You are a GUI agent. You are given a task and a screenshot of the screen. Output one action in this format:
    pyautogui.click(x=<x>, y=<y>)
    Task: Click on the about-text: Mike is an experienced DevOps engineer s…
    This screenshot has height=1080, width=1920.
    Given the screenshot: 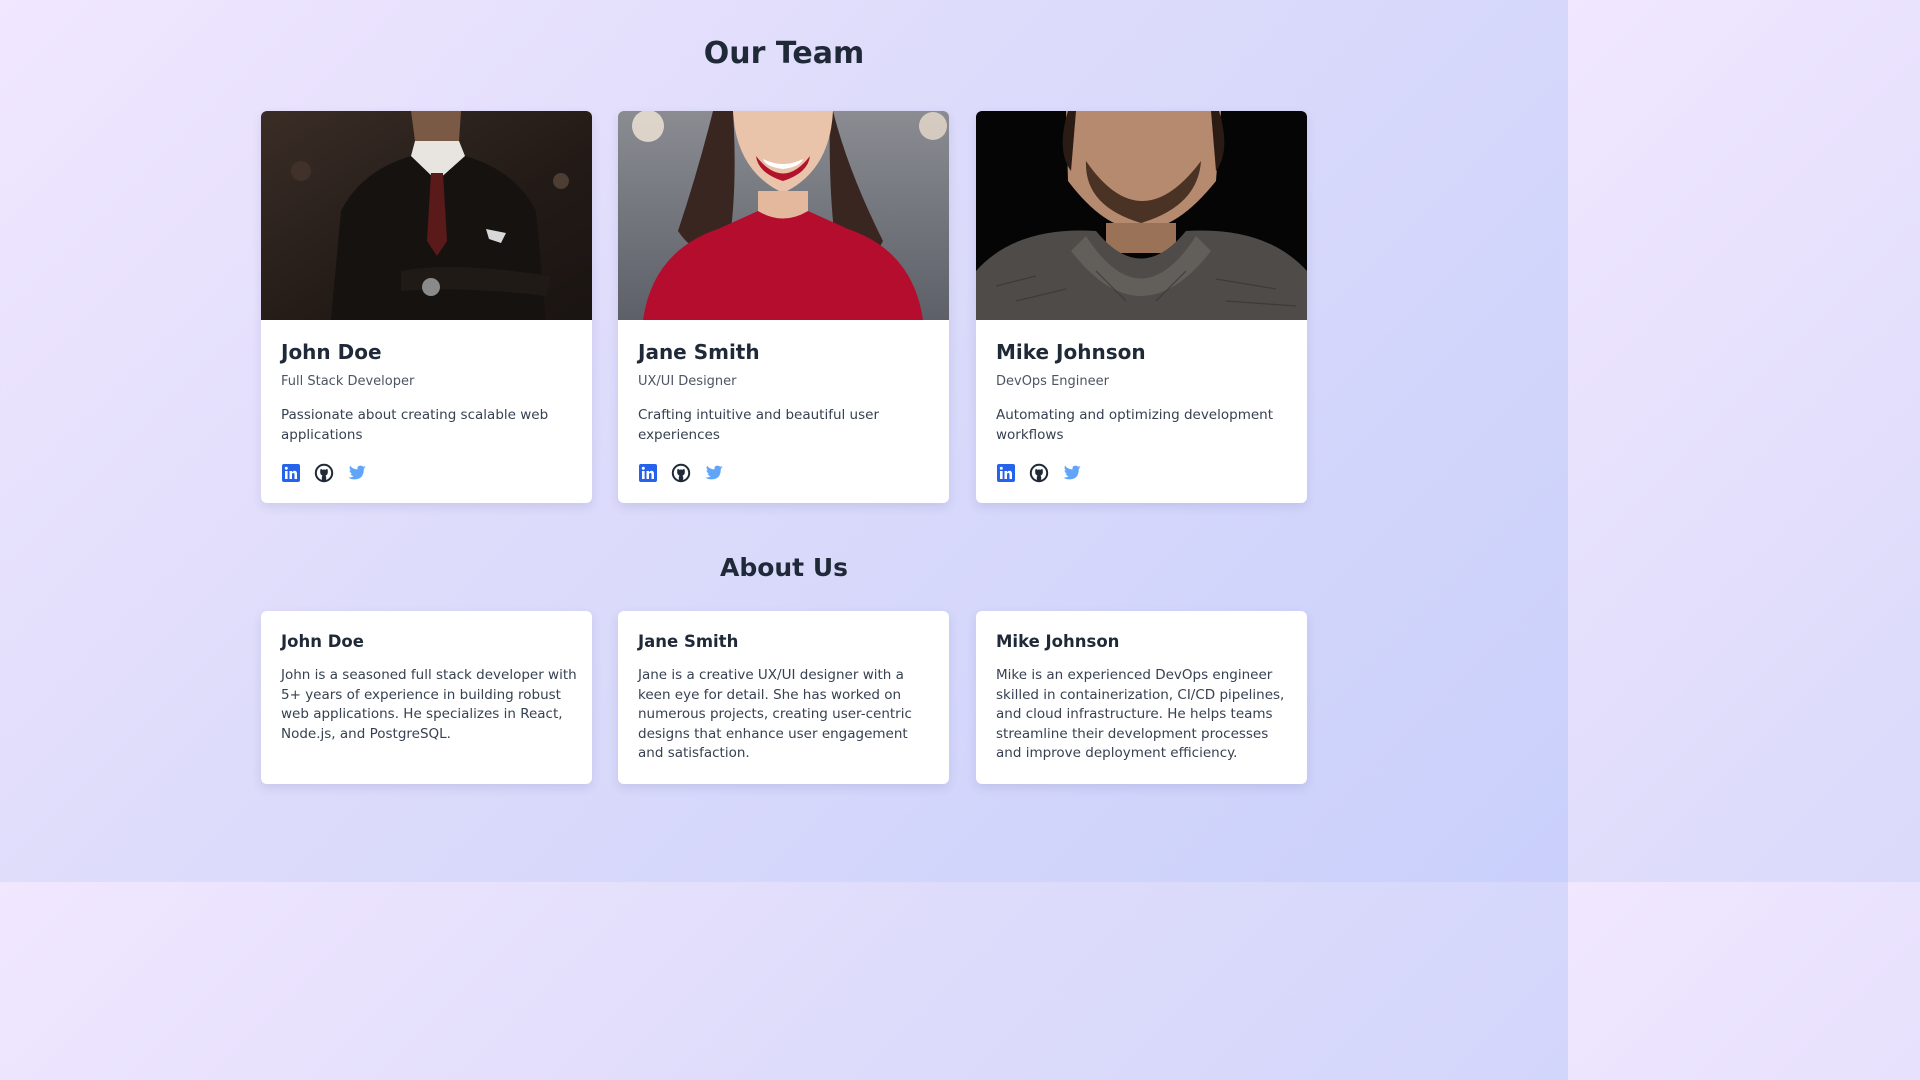 What is the action you would take?
    pyautogui.click(x=1140, y=714)
    